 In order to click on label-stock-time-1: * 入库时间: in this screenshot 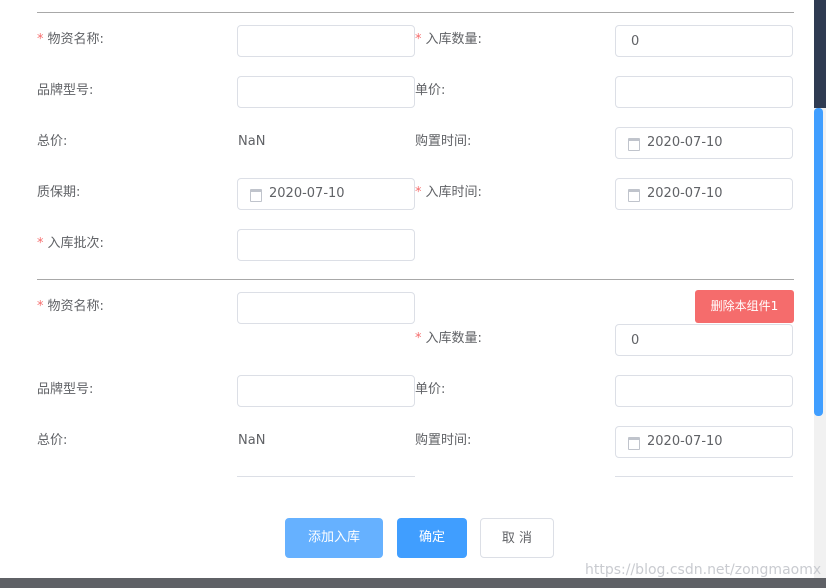, I will do `click(448, 192)`.